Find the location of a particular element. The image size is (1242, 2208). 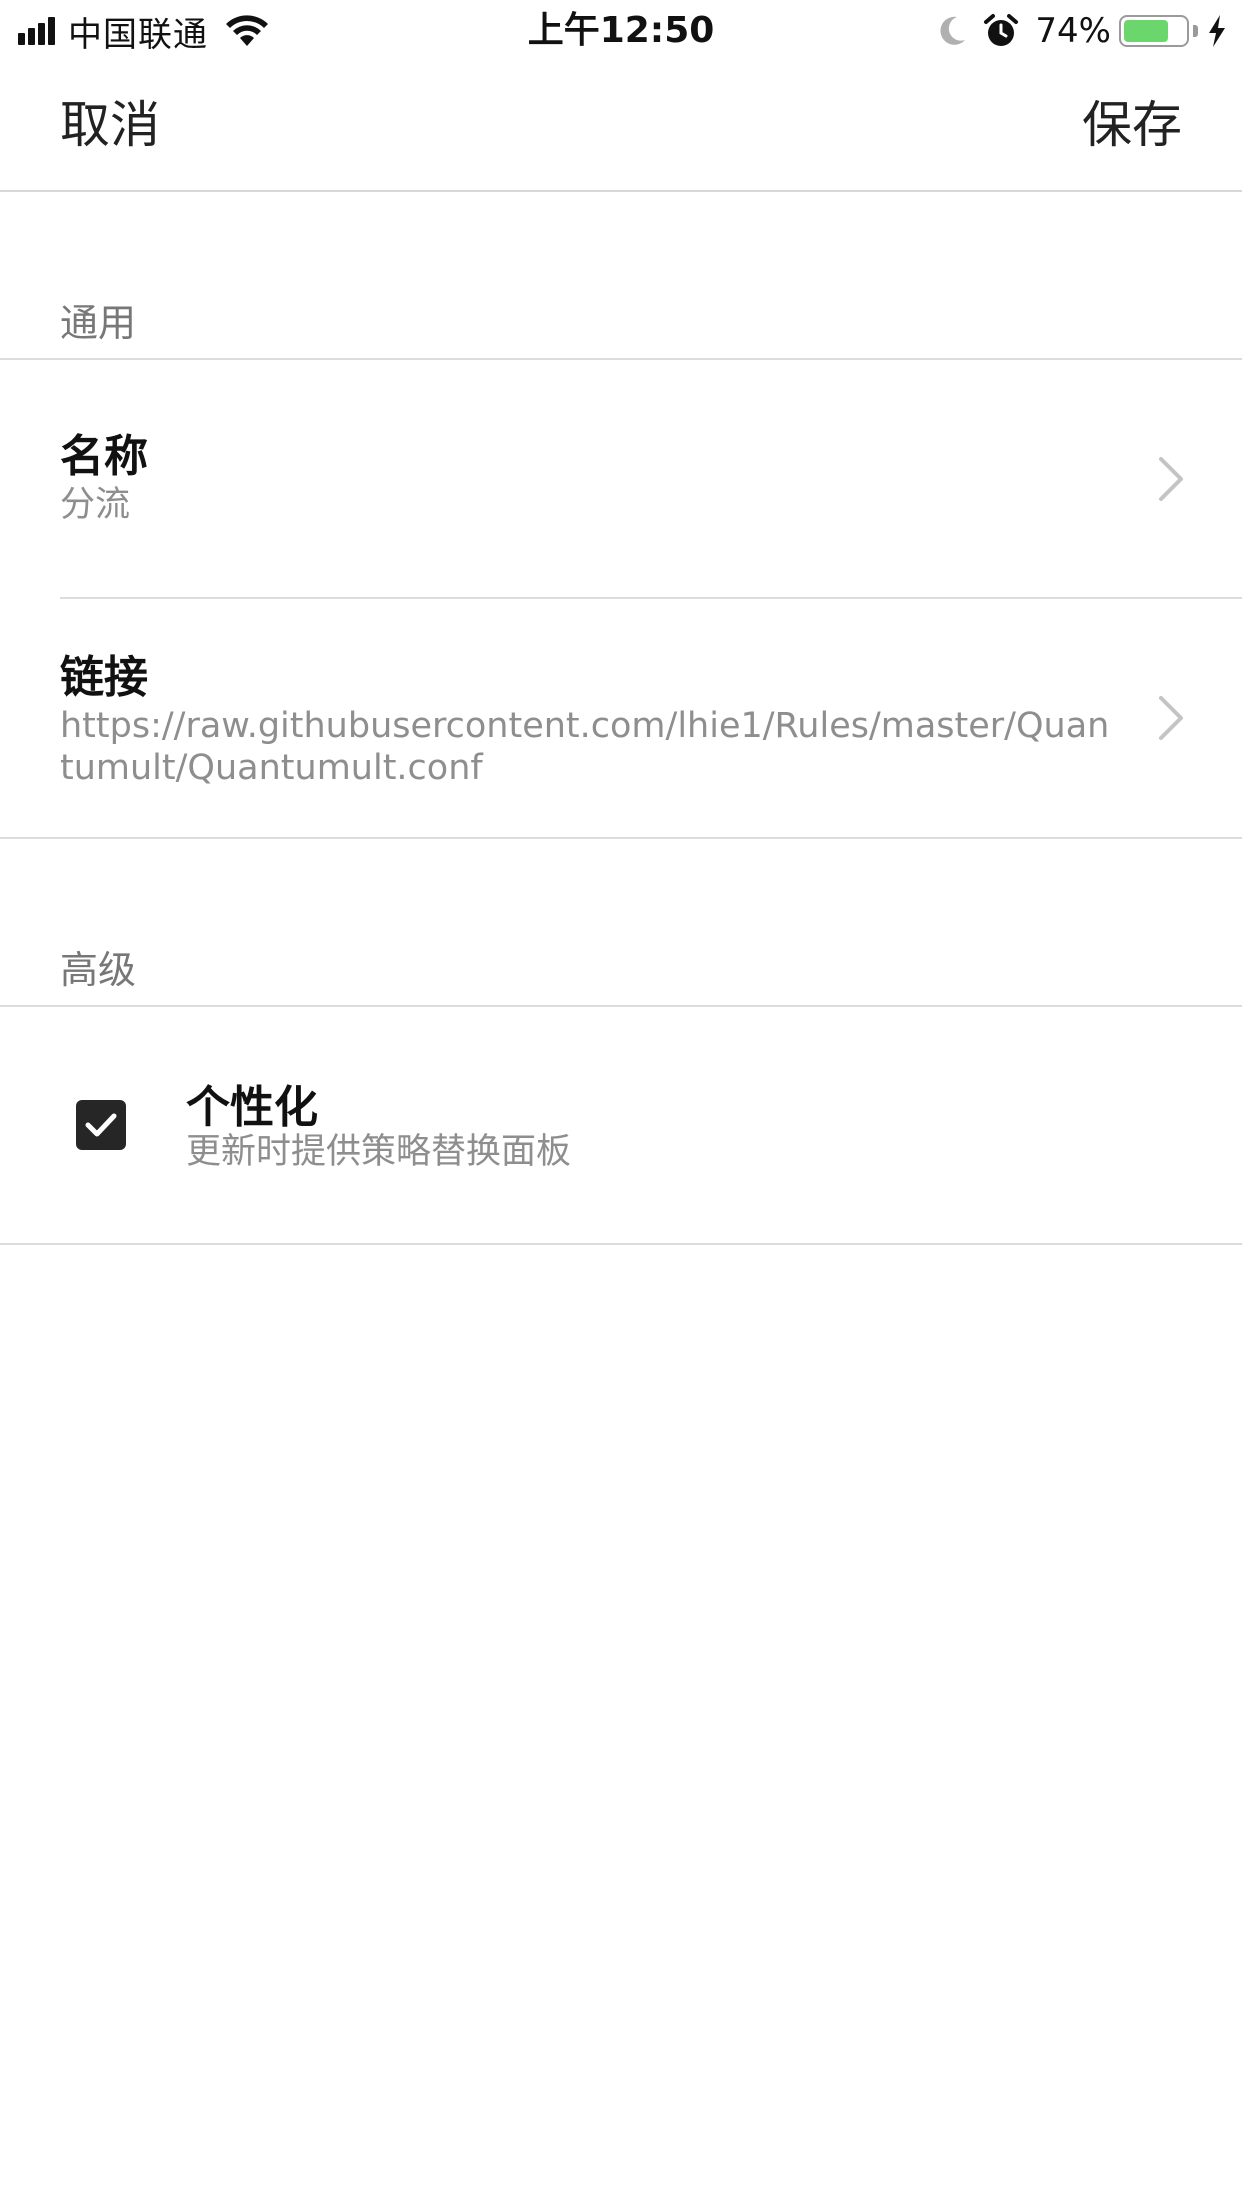

general-section-header: 通用 is located at coordinates (621, 276).